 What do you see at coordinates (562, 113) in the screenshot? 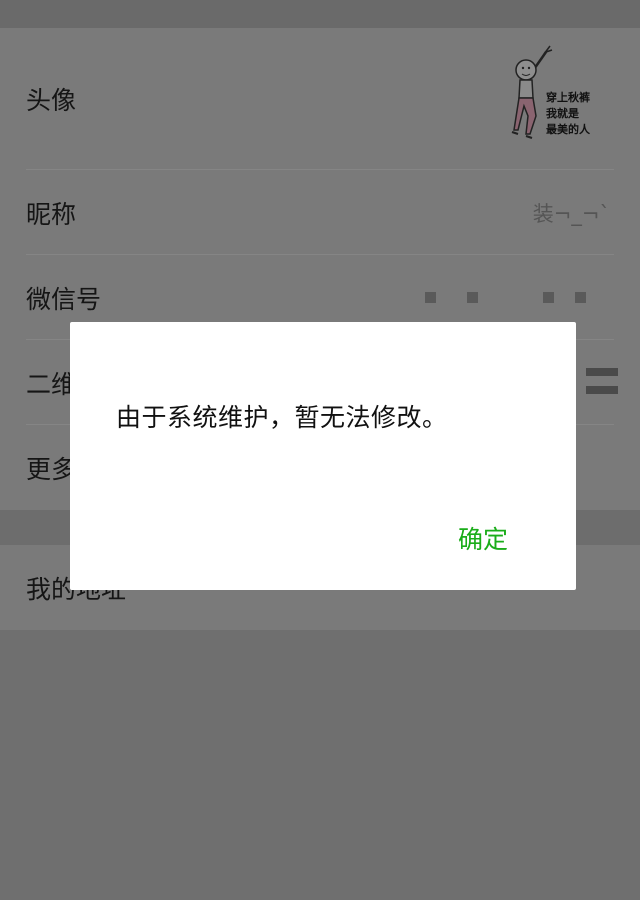
I see `avatar-caption-line: 我就是` at bounding box center [562, 113].